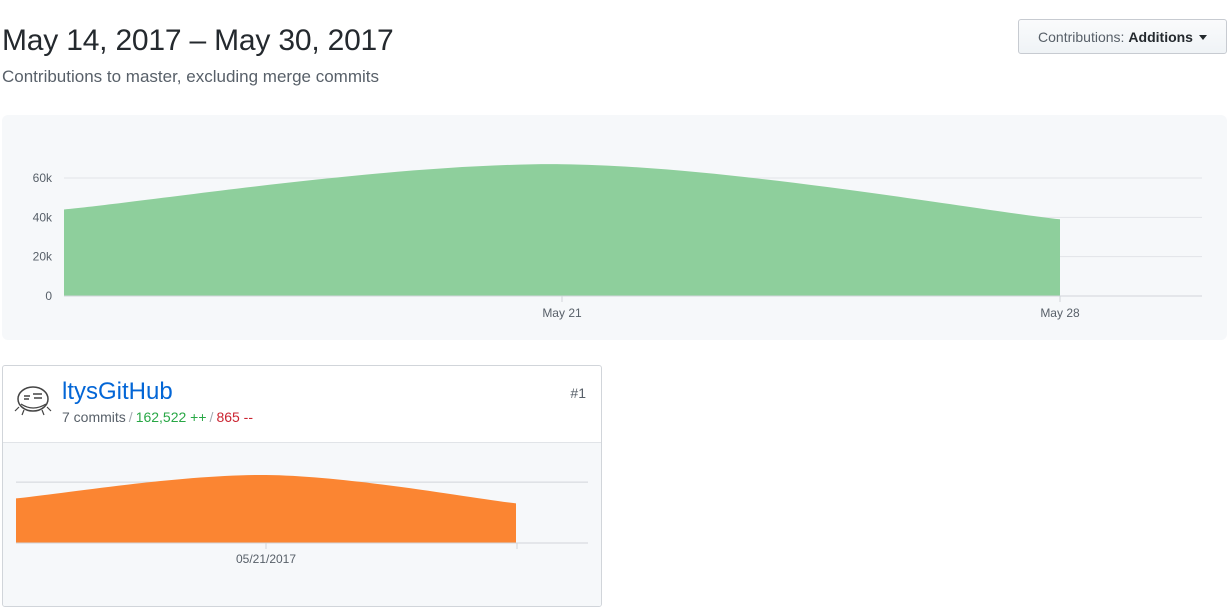 The height and width of the screenshot is (614, 1231). Describe the element at coordinates (48, 296) in the screenshot. I see `y-tick-label: 0` at that location.